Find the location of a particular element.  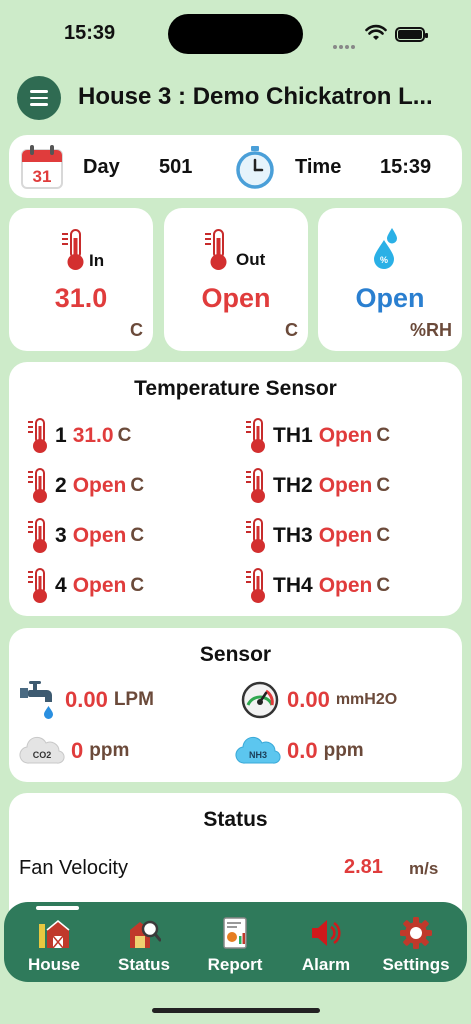

inside-temp-tile: In 31.0 C is located at coordinates (81, 279).